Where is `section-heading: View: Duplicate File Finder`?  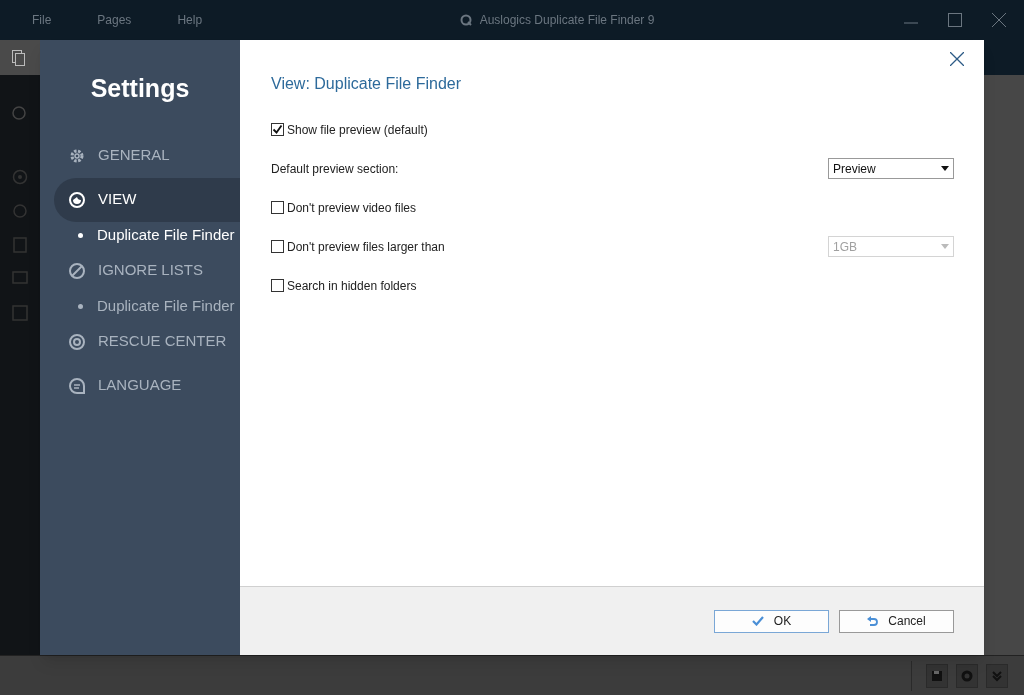 section-heading: View: Duplicate File Finder is located at coordinates (366, 84).